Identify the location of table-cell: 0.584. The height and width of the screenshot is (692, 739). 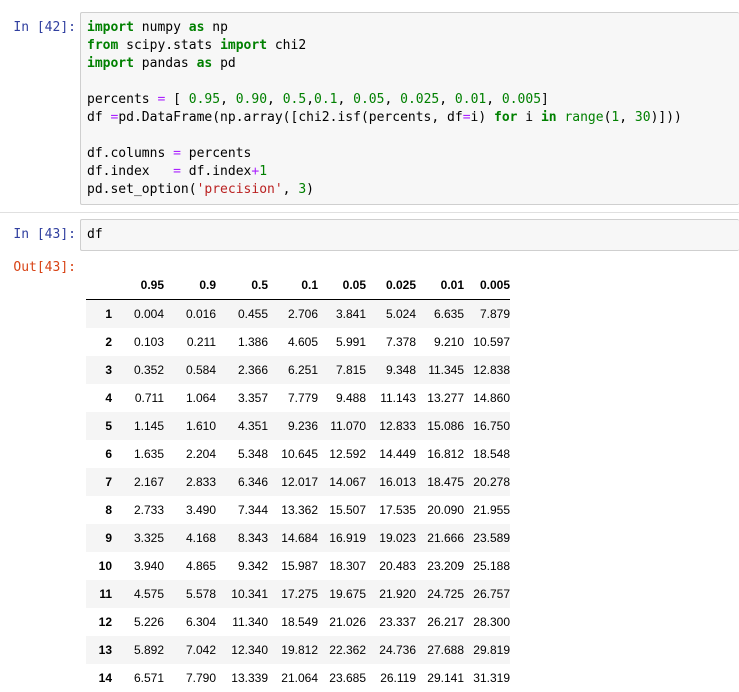
(200, 370).